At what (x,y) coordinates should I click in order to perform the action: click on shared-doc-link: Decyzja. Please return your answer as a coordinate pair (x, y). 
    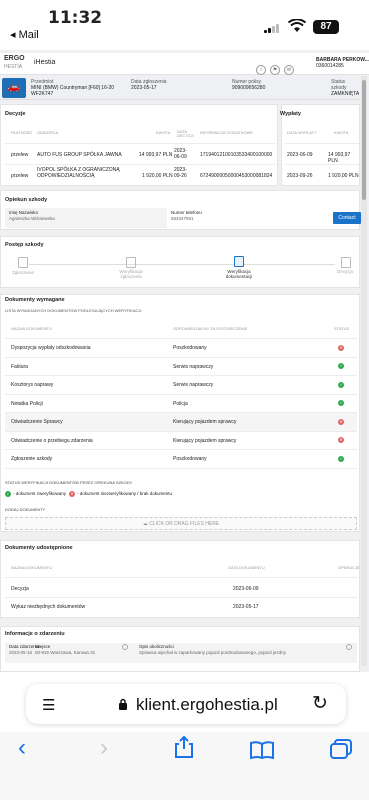
    Looking at the image, I should click on (20, 589).